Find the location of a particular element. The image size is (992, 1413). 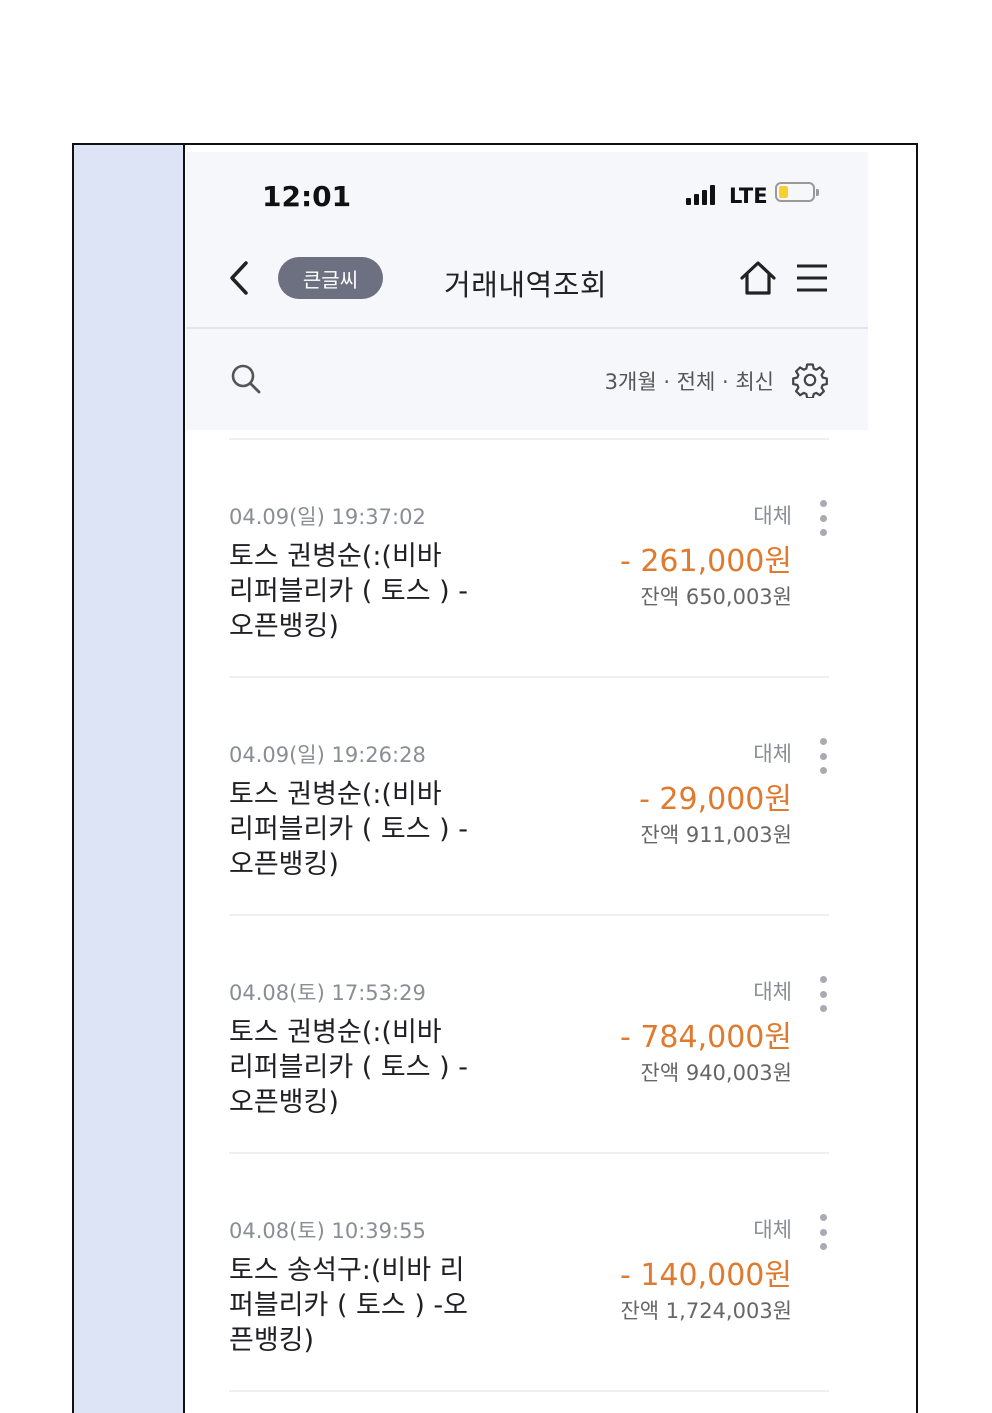

search-filter-bar: 3개월 · 전체 · 최신 is located at coordinates (527, 379).